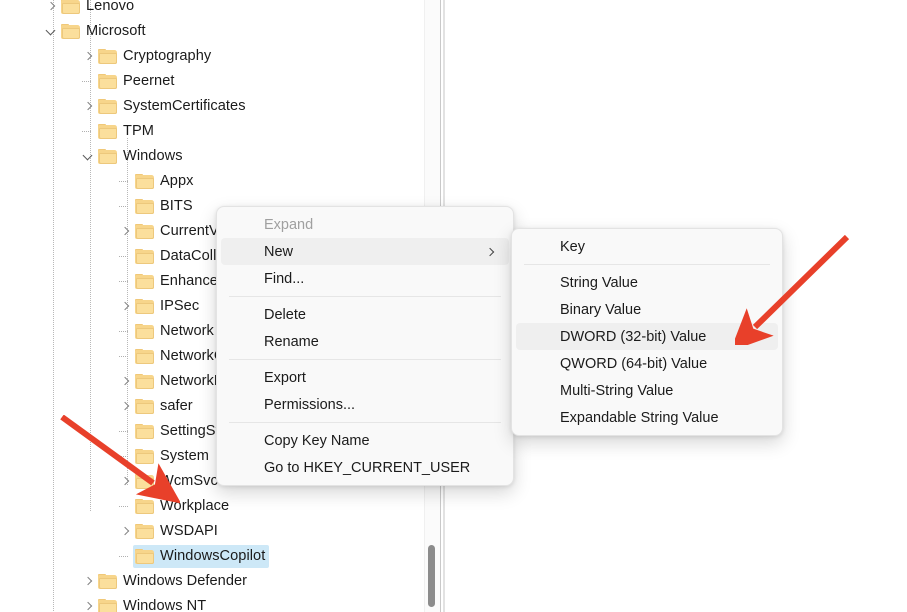 The width and height of the screenshot is (907, 612). I want to click on tree-item-content: Windows NT, so click(143, 605).